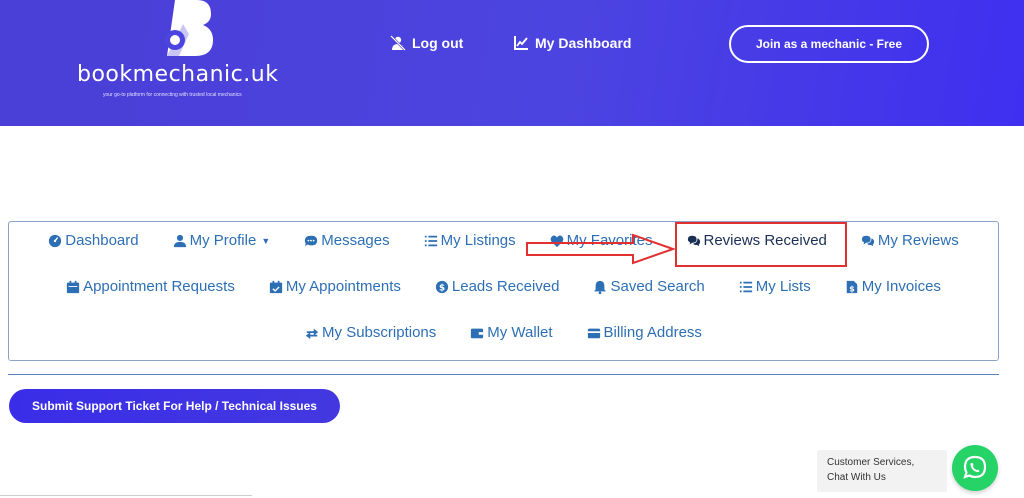  Describe the element at coordinates (179, 240) in the screenshot. I see `user-icon` at that location.